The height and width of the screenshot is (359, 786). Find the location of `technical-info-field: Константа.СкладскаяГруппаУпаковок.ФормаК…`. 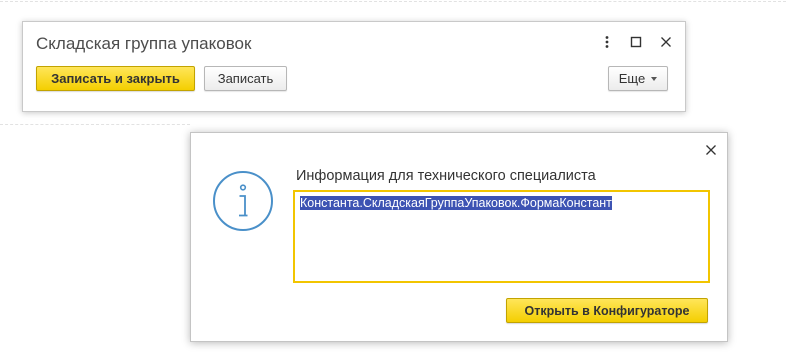

technical-info-field: Константа.СкладскаяГруппаУпаковок.ФормаК… is located at coordinates (501, 236).